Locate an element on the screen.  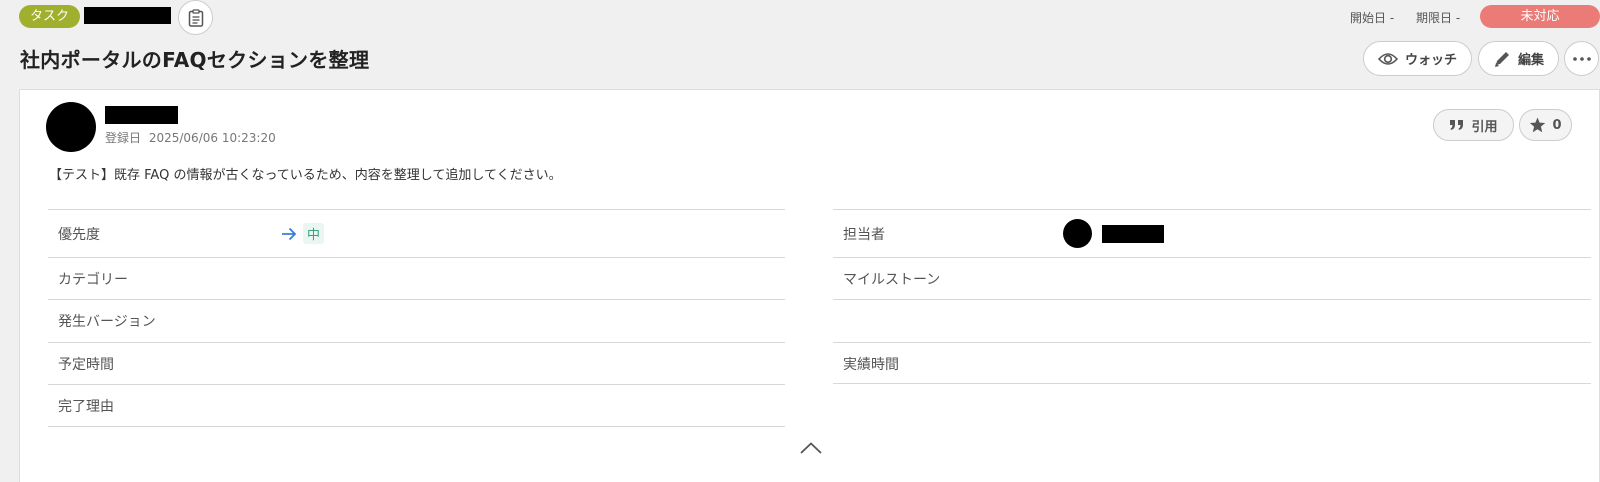
status-badge: 未対応 is located at coordinates (1540, 16).